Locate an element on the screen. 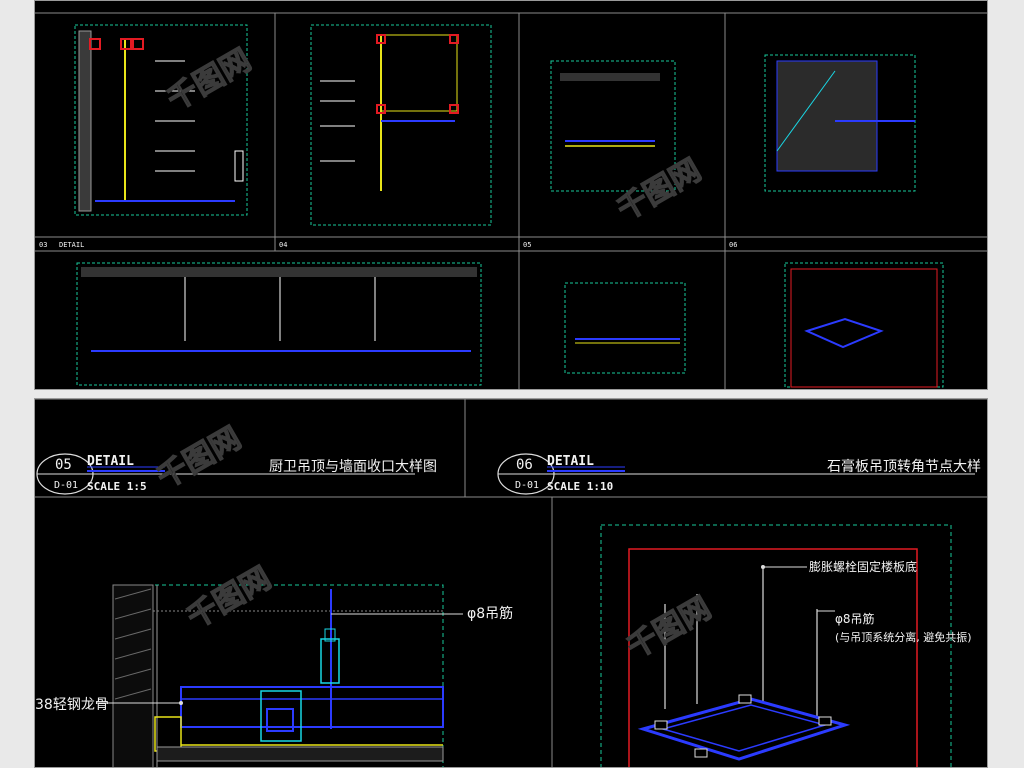  detail-05-title-block: 05 D-01 DETAIL SCALE 1:5 厨卫吊顶与墙面收口大样图 is located at coordinates (236, 474).